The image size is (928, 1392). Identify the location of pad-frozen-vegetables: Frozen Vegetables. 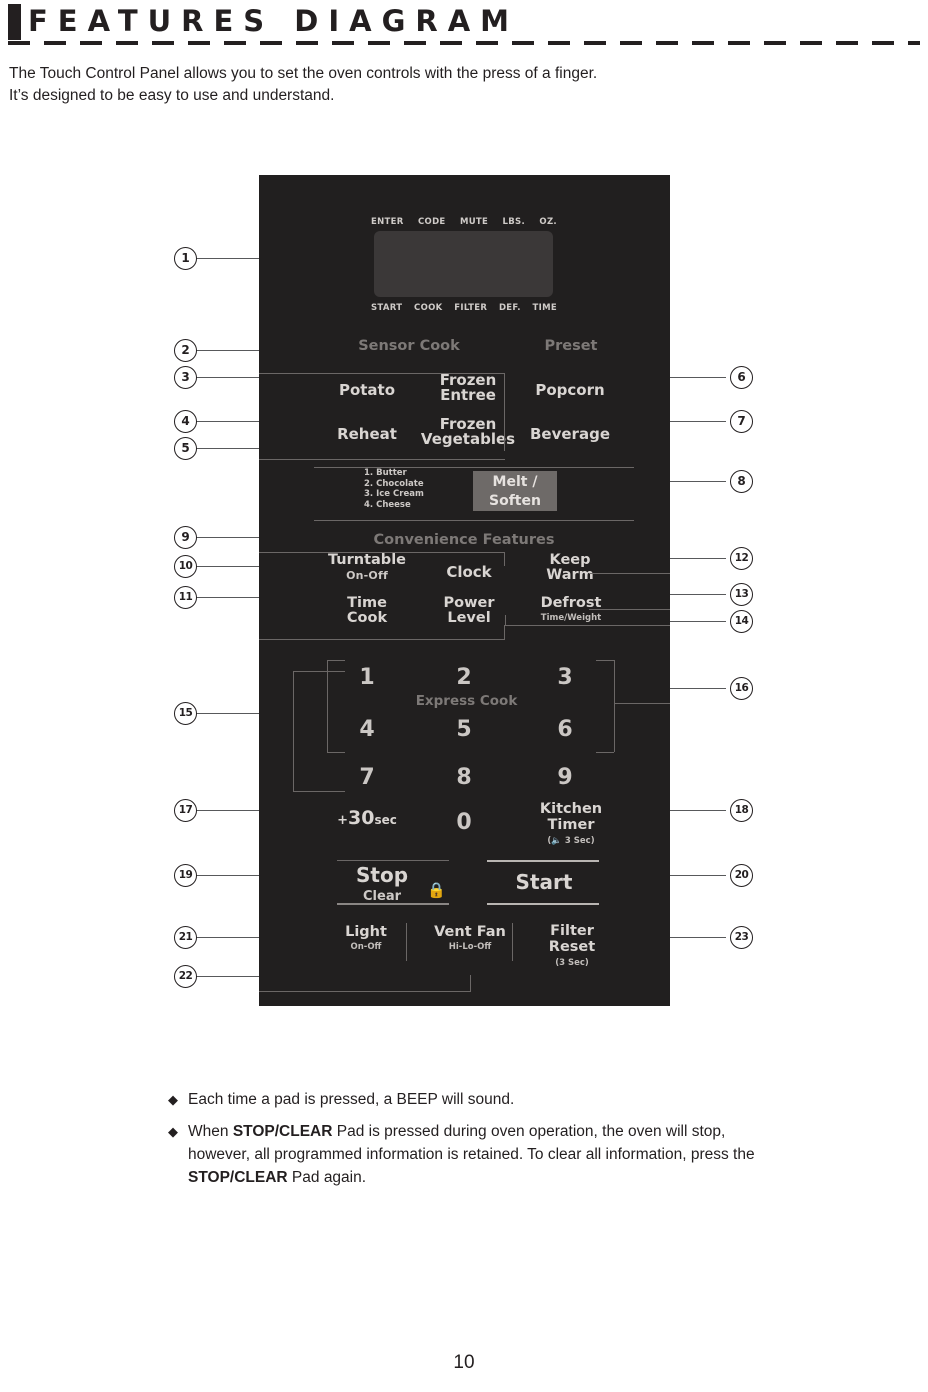
(468, 432).